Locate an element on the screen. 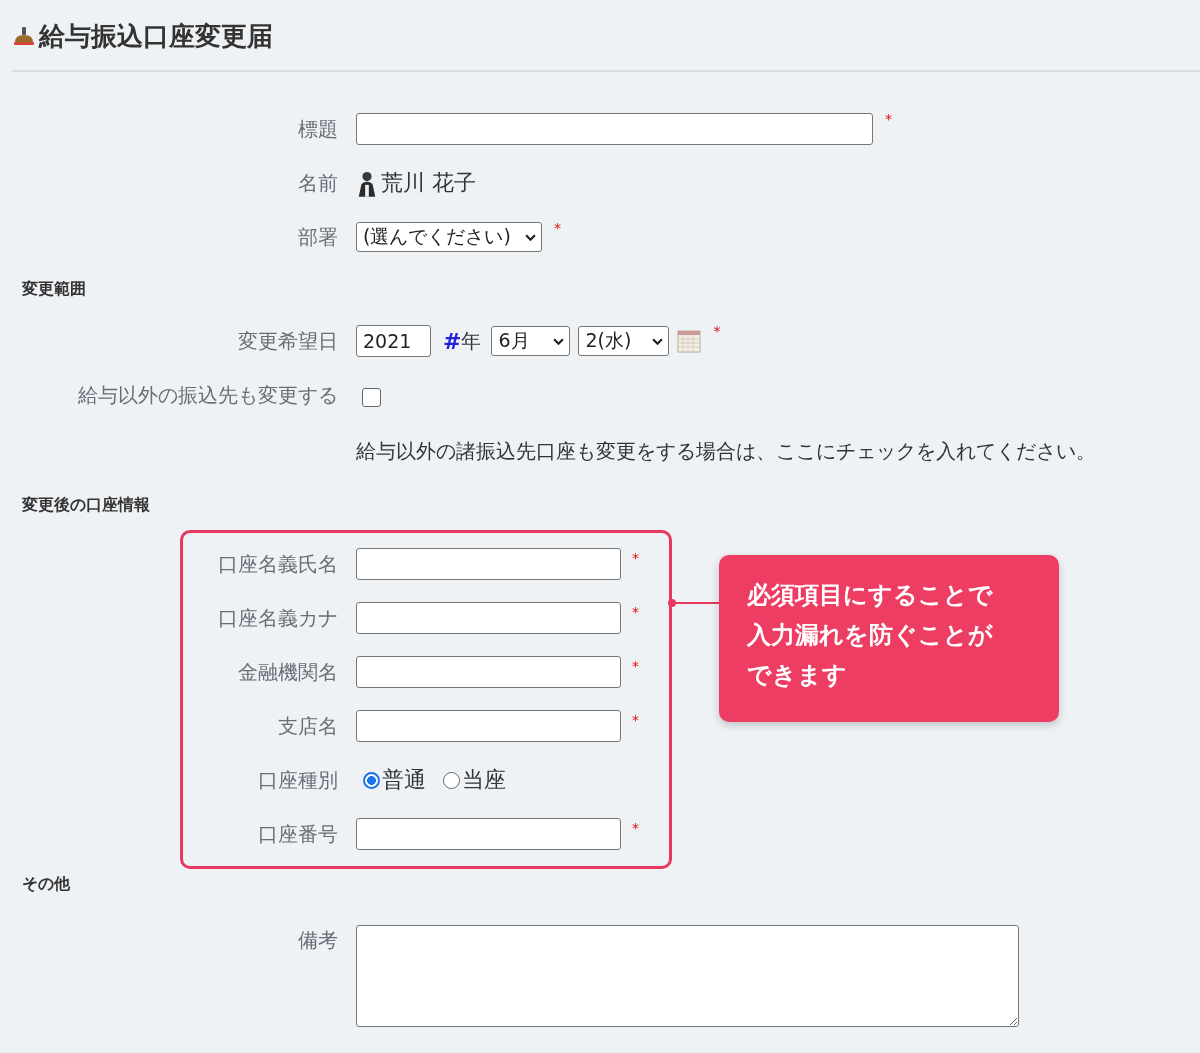 The image size is (1200, 1053). year-unit: 年 is located at coordinates (471, 341).